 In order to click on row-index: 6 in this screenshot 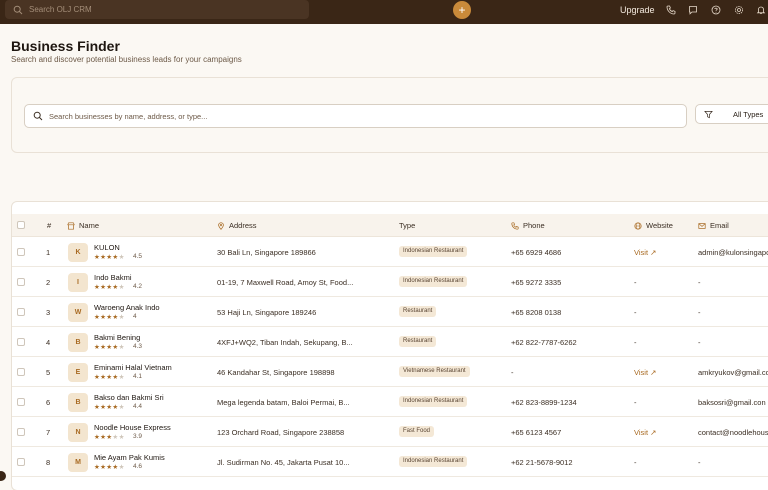, I will do `click(48, 402)`.